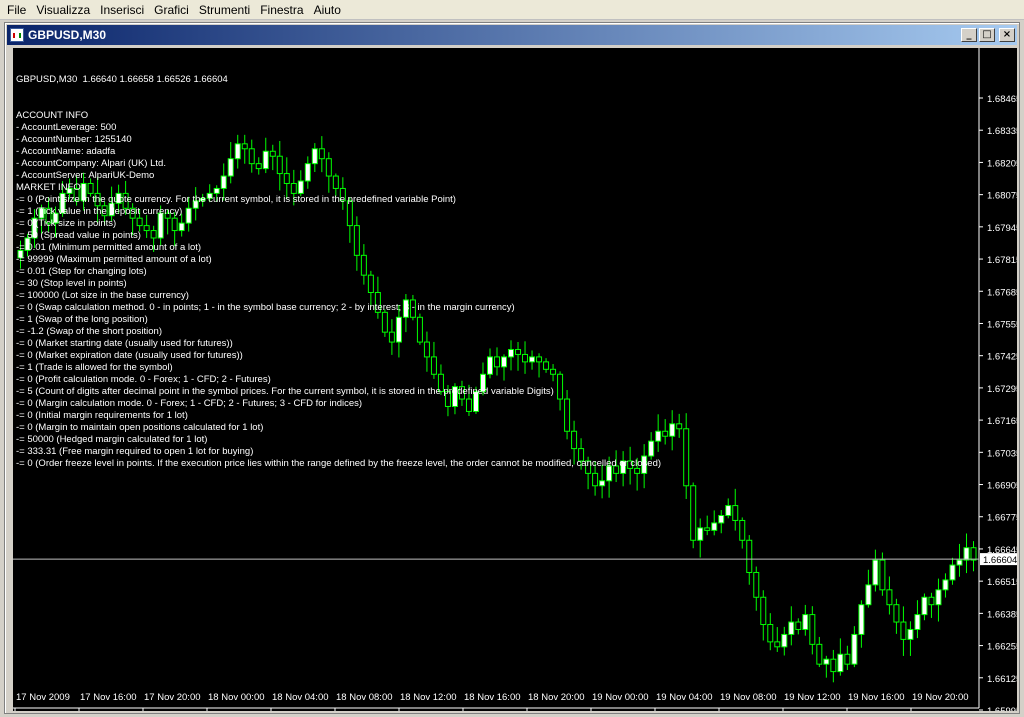 The height and width of the screenshot is (717, 1024). I want to click on window-titlebar: GBPUSD,M30 _ □ ×, so click(512, 35).